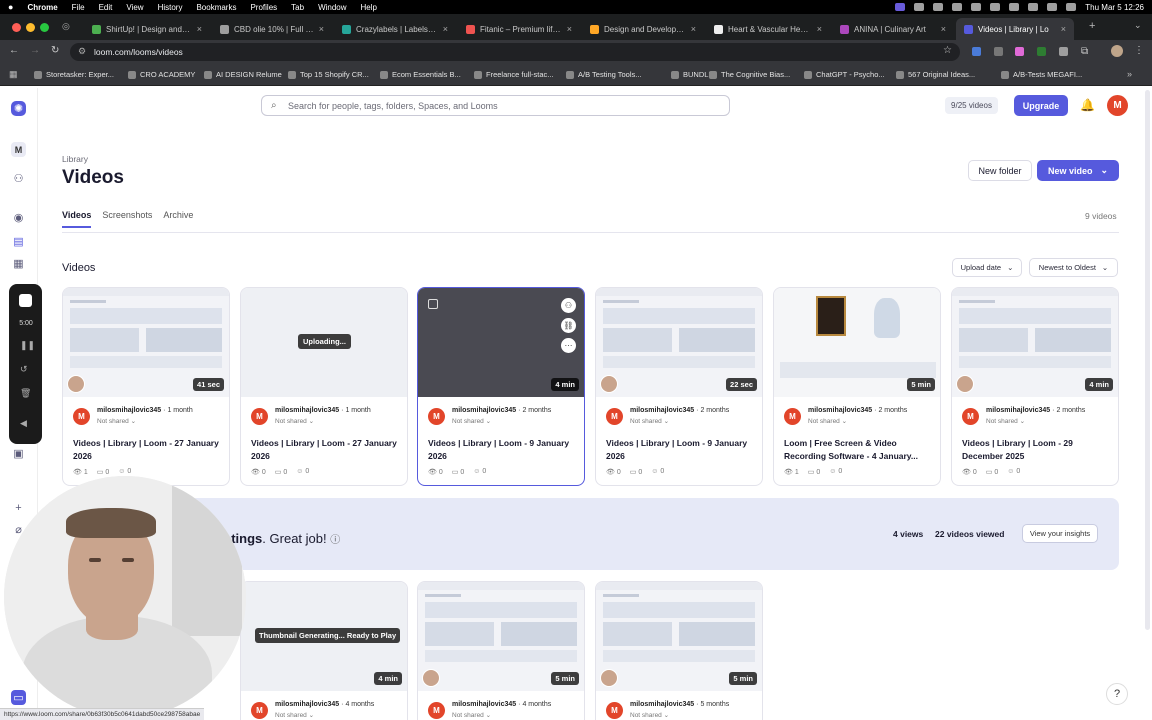 Image resolution: width=1152 pixels, height=720 pixels. I want to click on watch-later-icon: ▣, so click(18, 453).